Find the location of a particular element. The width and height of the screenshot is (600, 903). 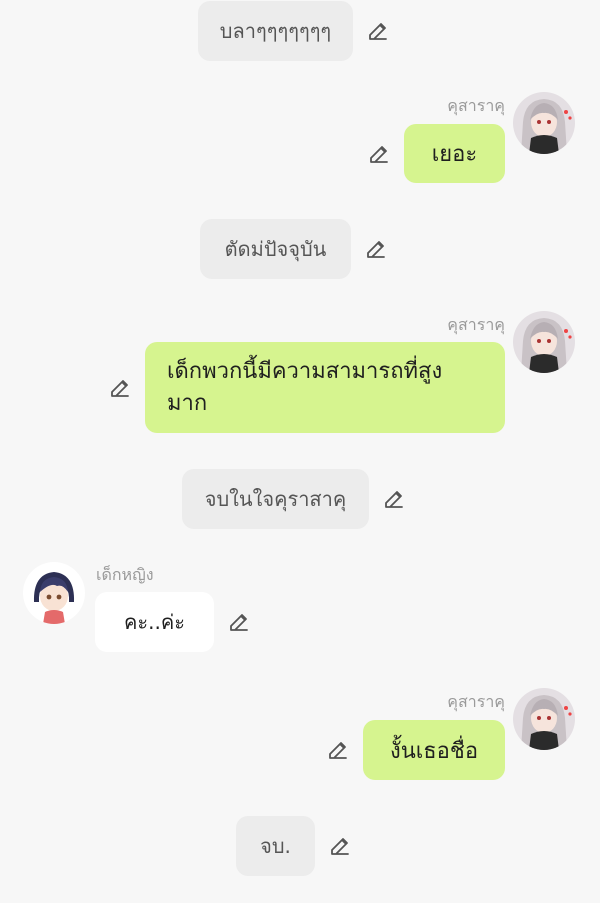

narration-text: จบในใจคุราสาคุ is located at coordinates (275, 499).